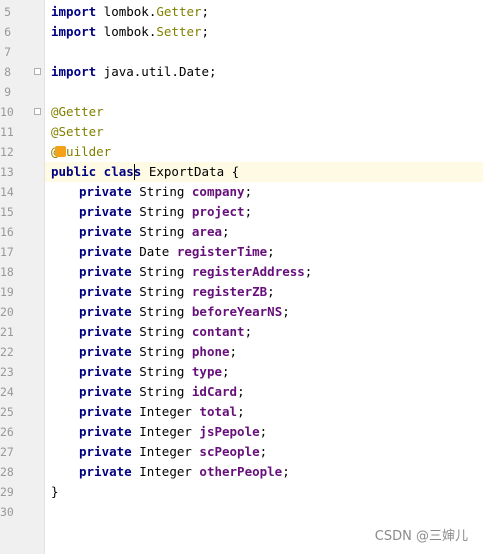 Image resolution: width=483 pixels, height=554 pixels. What do you see at coordinates (241, 492) in the screenshot?
I see `code-line: 29}` at bounding box center [241, 492].